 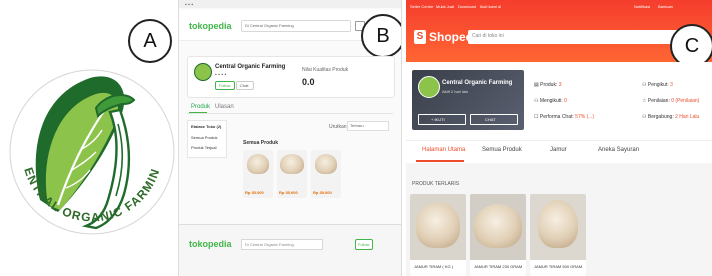 What do you see at coordinates (204, 137) in the screenshot?
I see `etalase-item-semua: Semua Produk` at bounding box center [204, 137].